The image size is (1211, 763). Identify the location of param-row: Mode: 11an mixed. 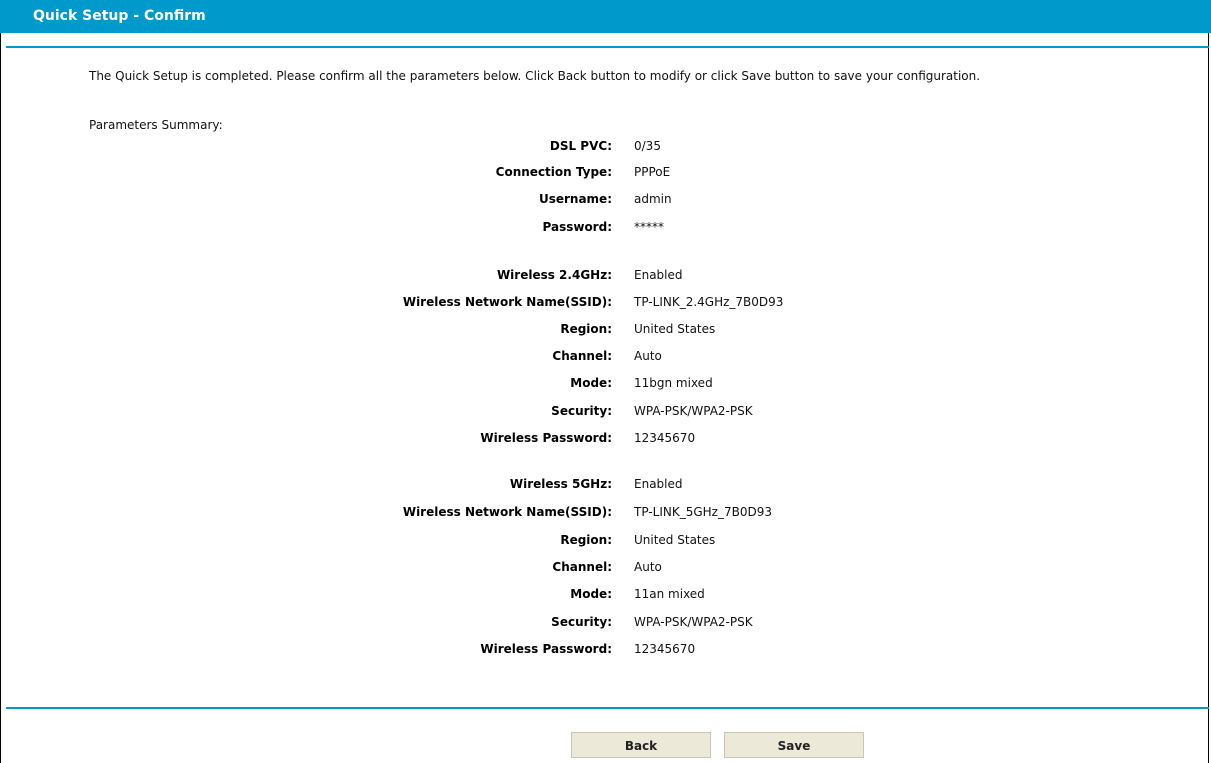
(605, 594).